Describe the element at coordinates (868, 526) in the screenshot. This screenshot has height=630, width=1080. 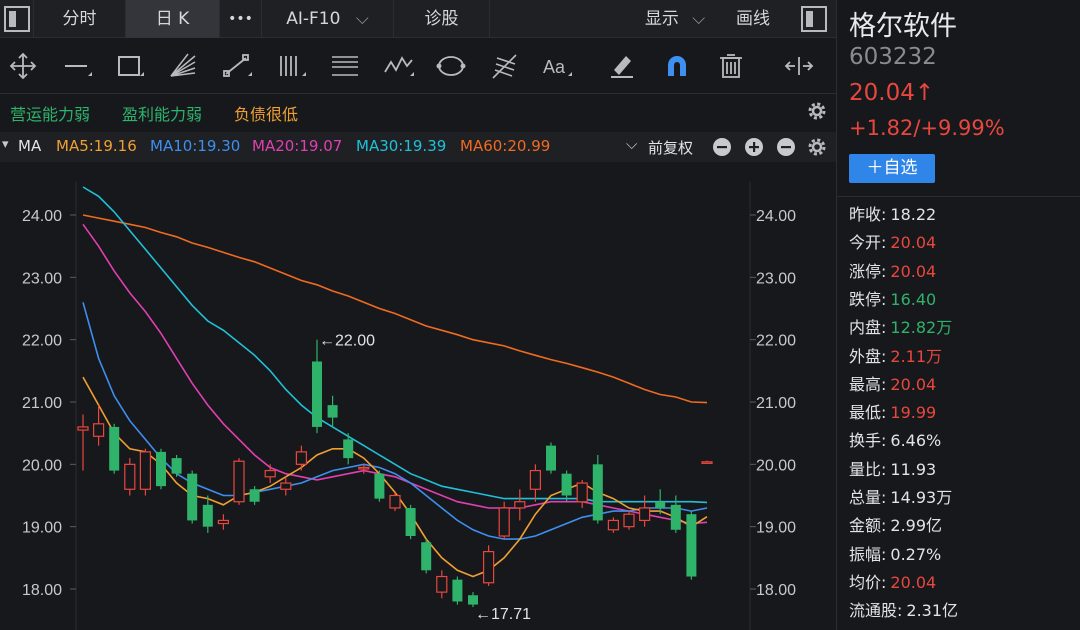
I see `stat-label: 金额:` at that location.